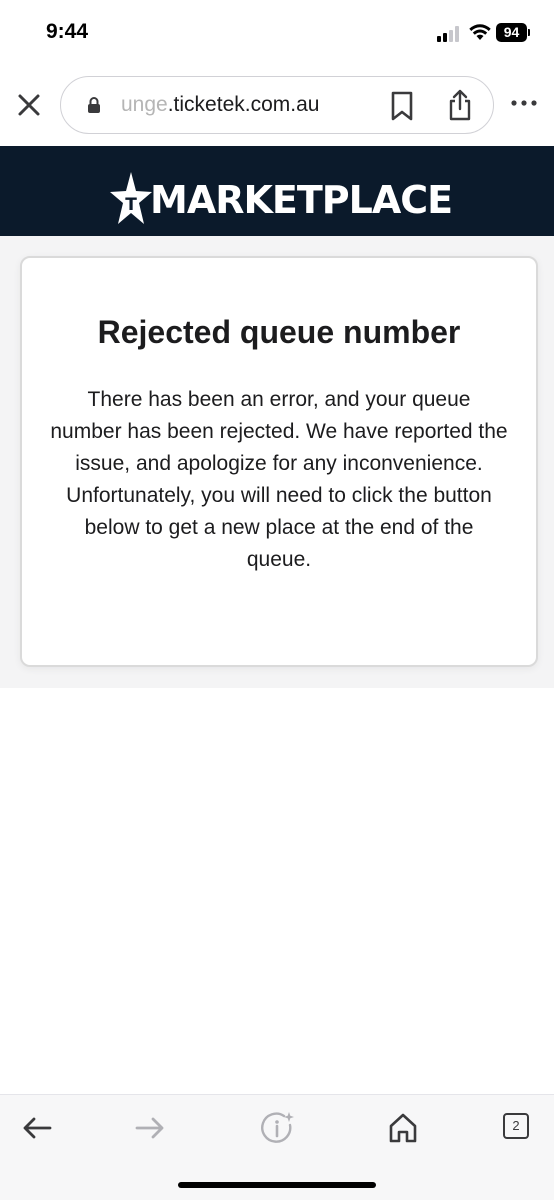 The height and width of the screenshot is (1200, 554). I want to click on more-icon, so click(524, 103).